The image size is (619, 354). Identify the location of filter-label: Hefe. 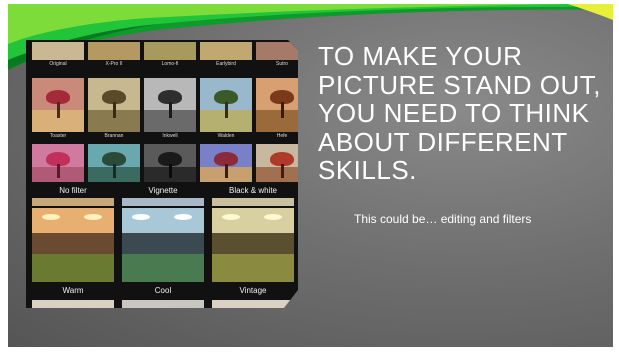
(282, 136).